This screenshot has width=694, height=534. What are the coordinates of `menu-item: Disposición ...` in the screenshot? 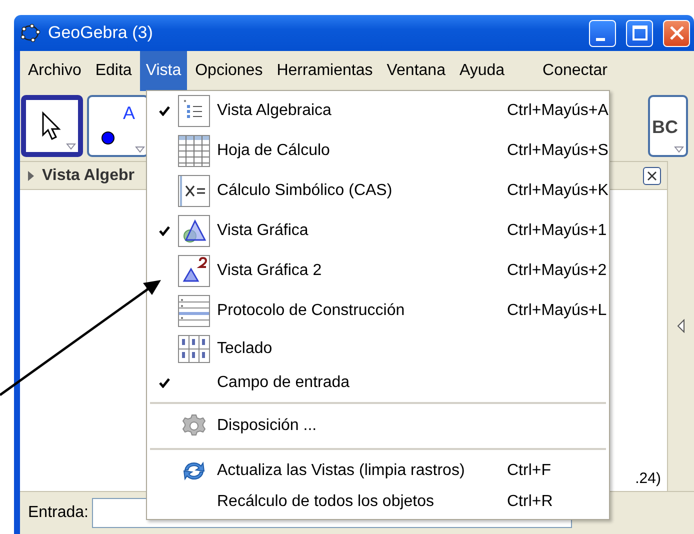 It's located at (378, 426).